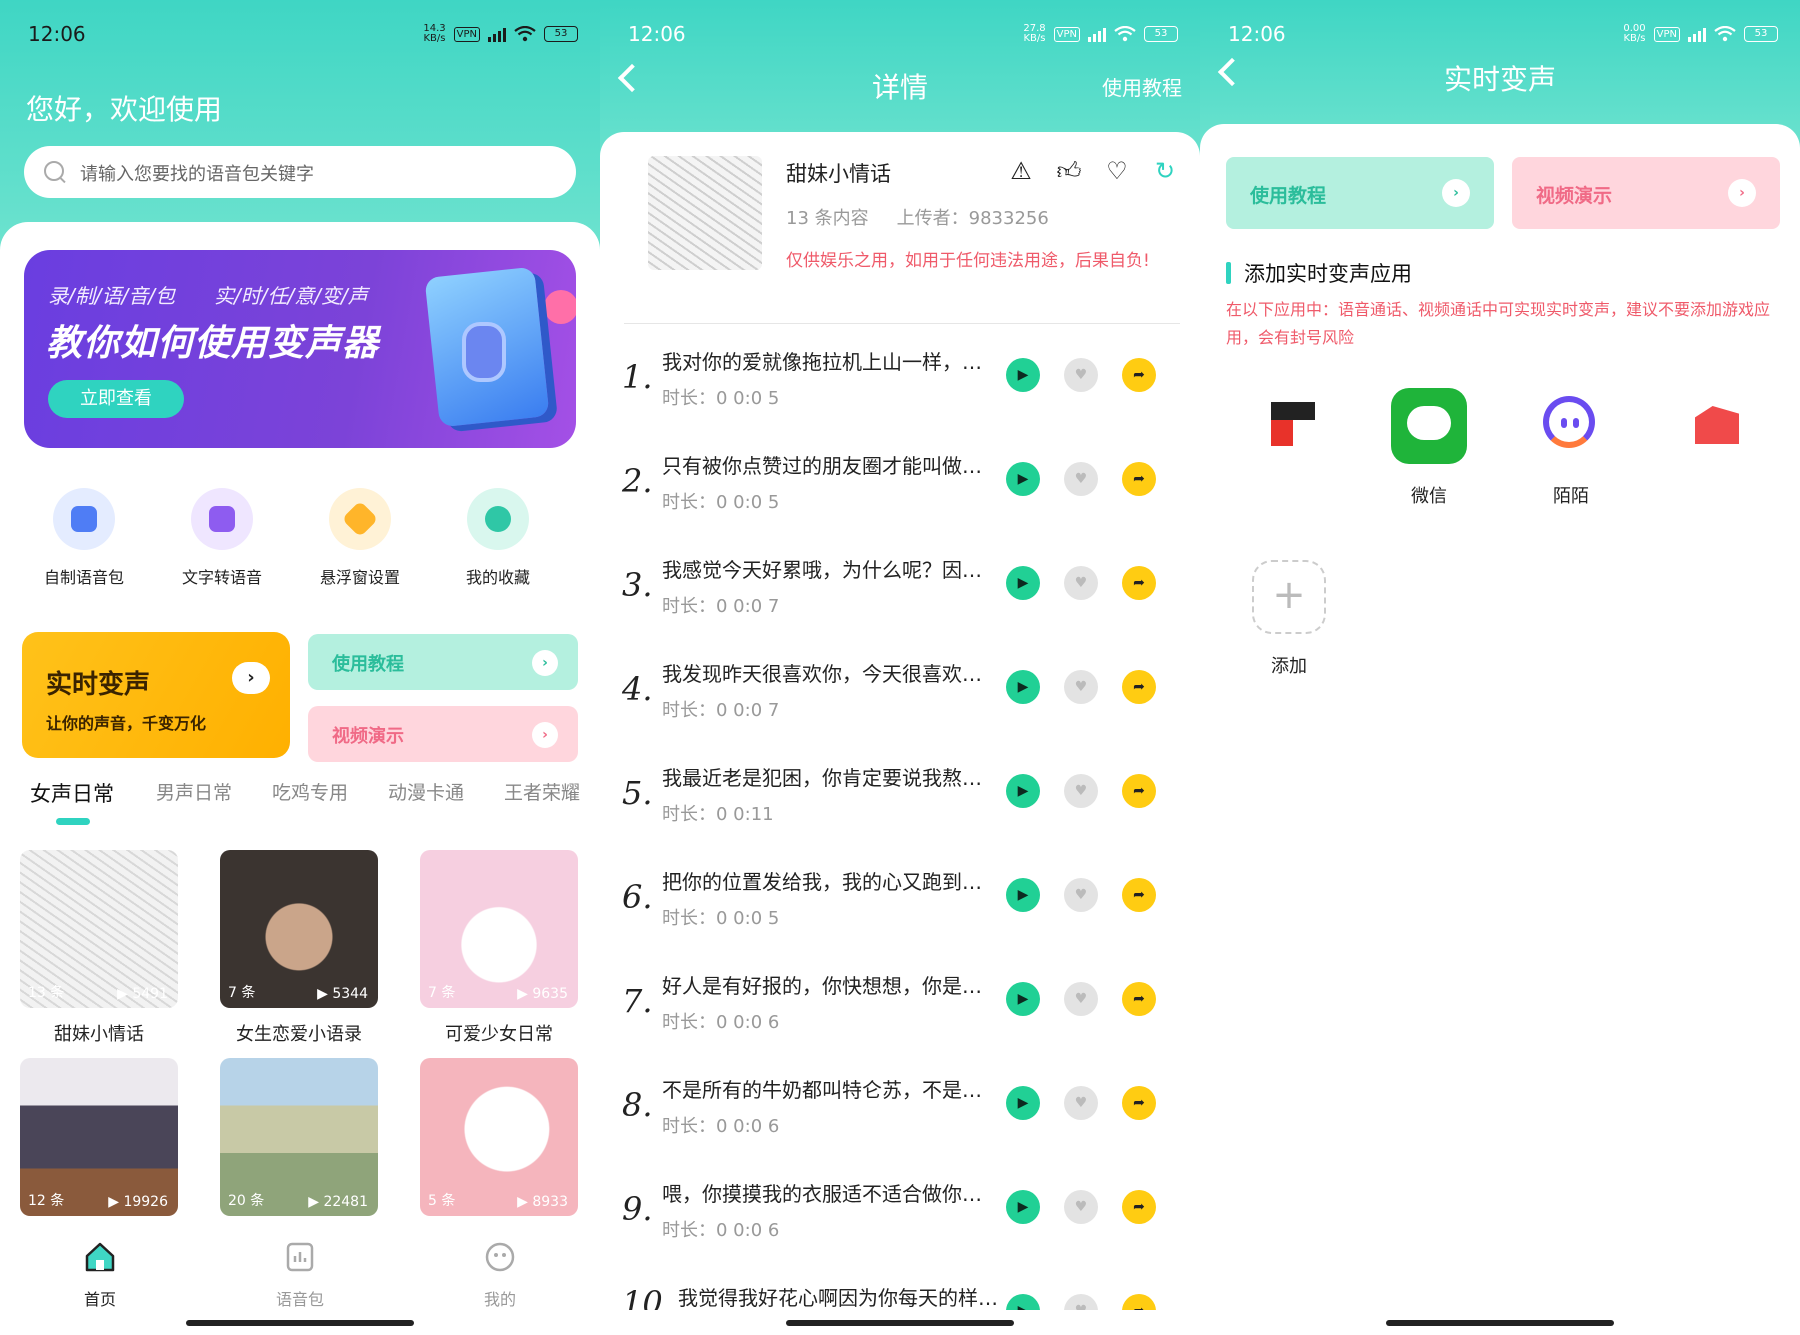  I want to click on heart-icon: ♡, so click(1117, 171).